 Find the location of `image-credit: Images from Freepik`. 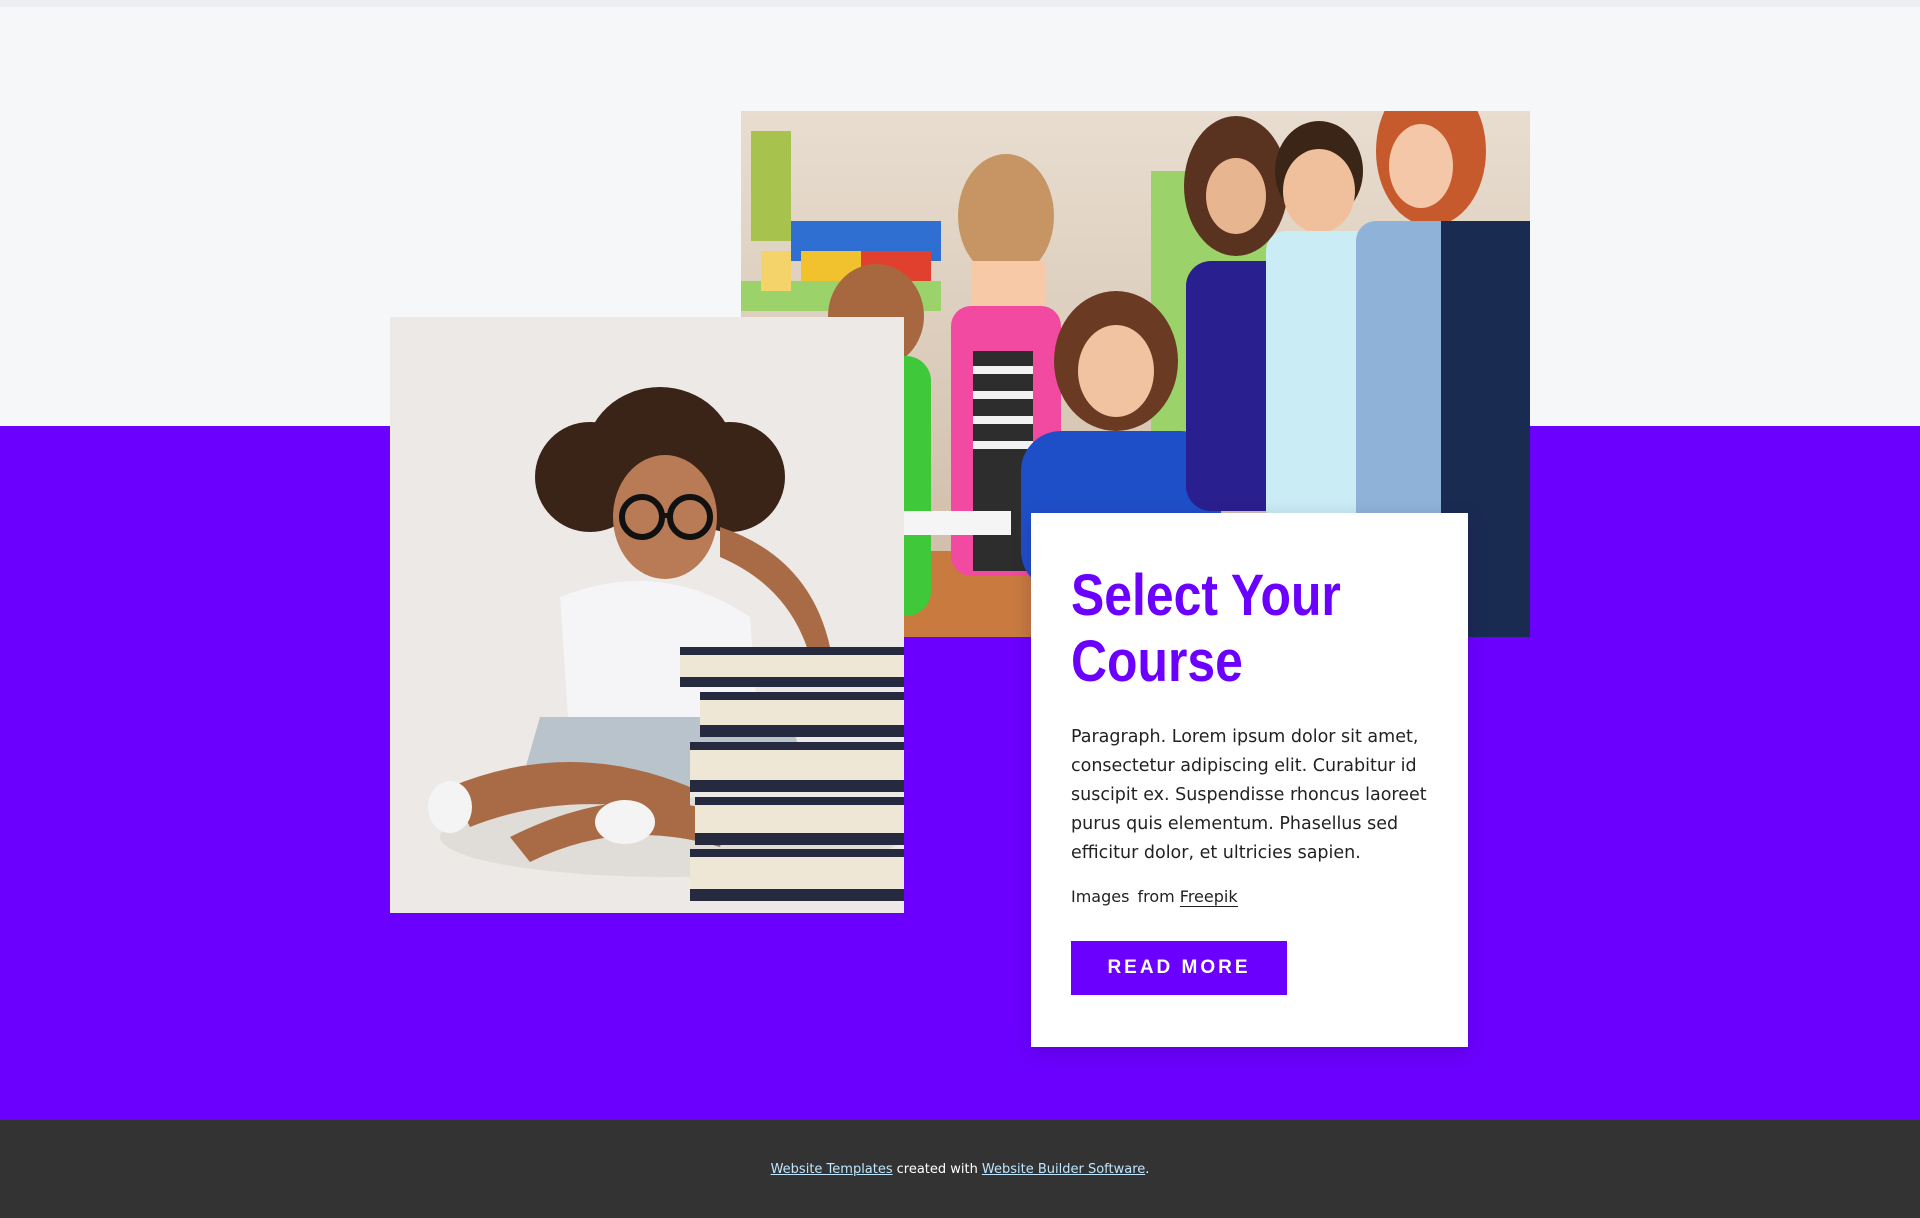

image-credit: Images from Freepik is located at coordinates (1154, 897).